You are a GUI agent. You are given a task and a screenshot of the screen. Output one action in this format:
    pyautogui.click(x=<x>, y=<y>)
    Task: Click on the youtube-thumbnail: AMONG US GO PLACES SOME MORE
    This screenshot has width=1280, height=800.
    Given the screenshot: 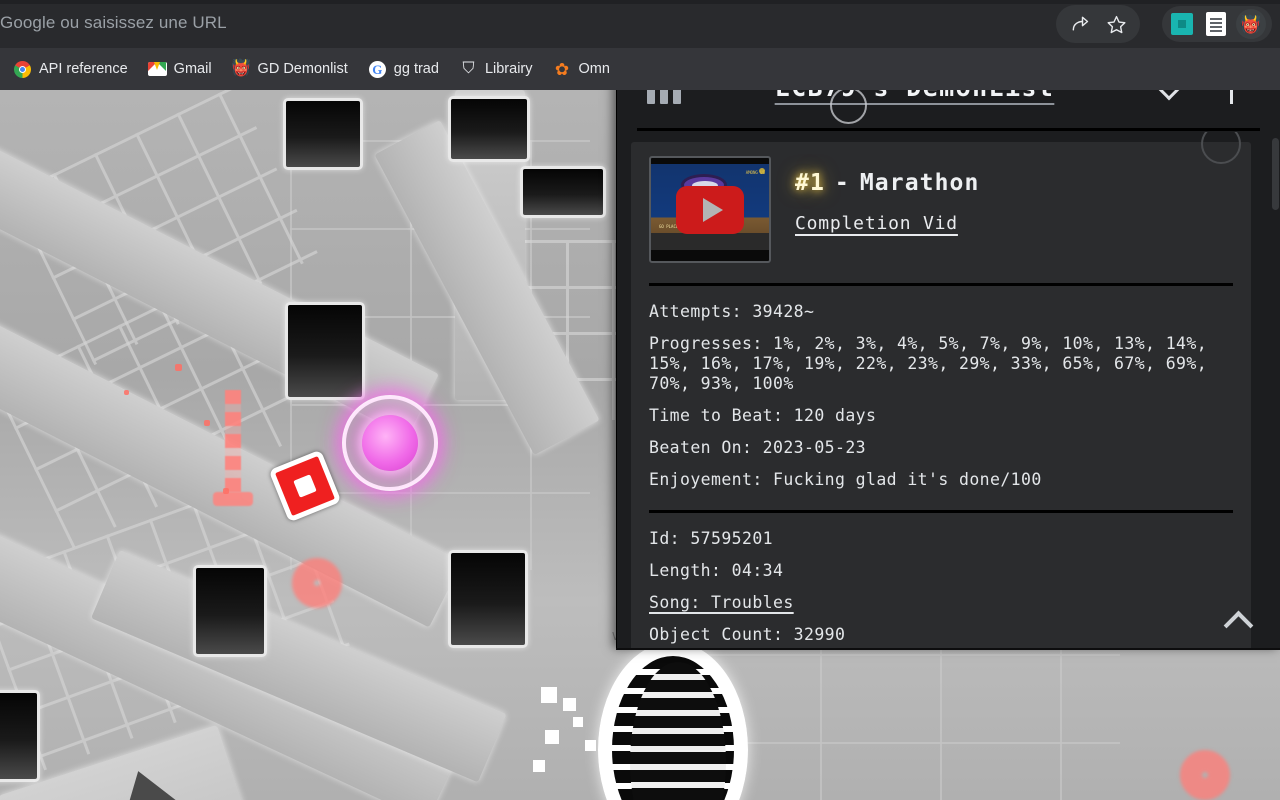 What is the action you would take?
    pyautogui.click(x=710, y=209)
    